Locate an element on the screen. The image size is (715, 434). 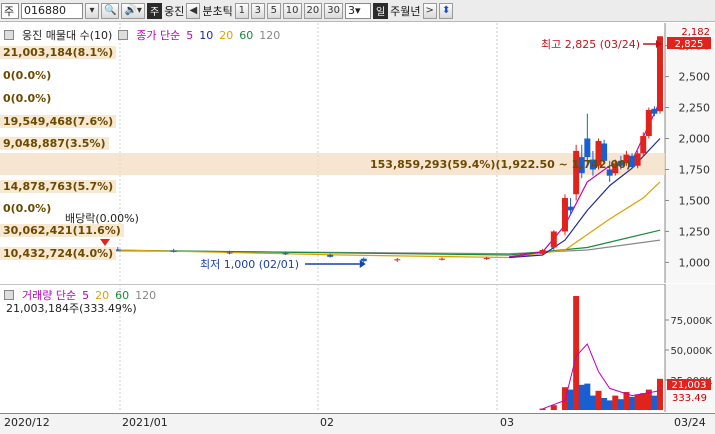
x-axis-label: 2021/01 is located at coordinates (145, 422).